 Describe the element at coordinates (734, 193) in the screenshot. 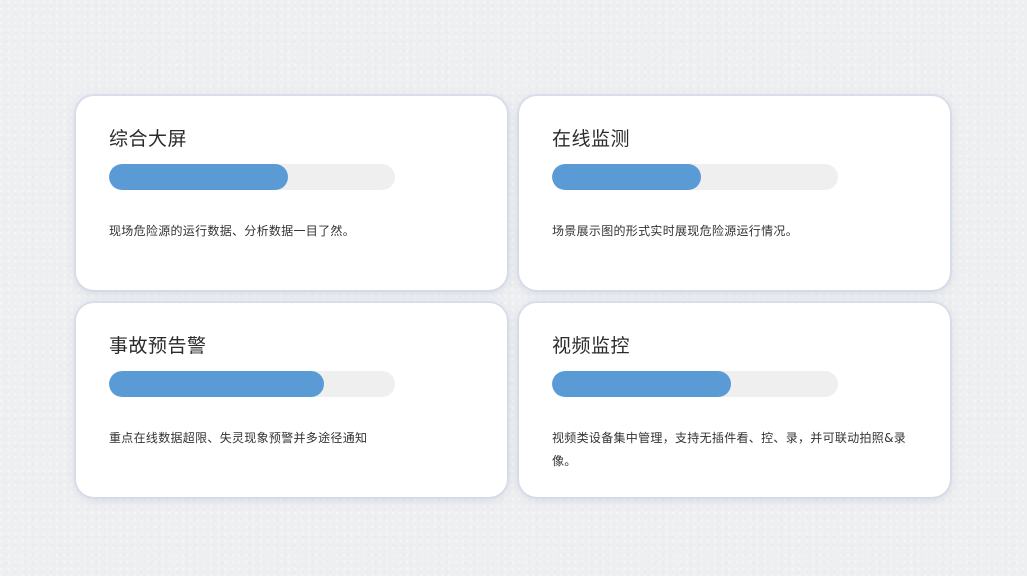

I see `feature-card-online-monitoring: 在线监测 场景展示图的形式实时展现危险源运行情况。` at that location.